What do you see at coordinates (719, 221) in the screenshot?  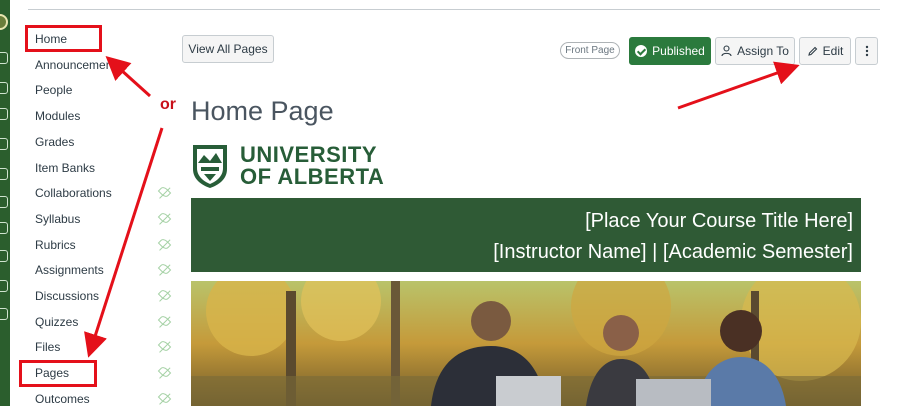 I see `banner-course-title: [Place Your Course Title Here]` at bounding box center [719, 221].